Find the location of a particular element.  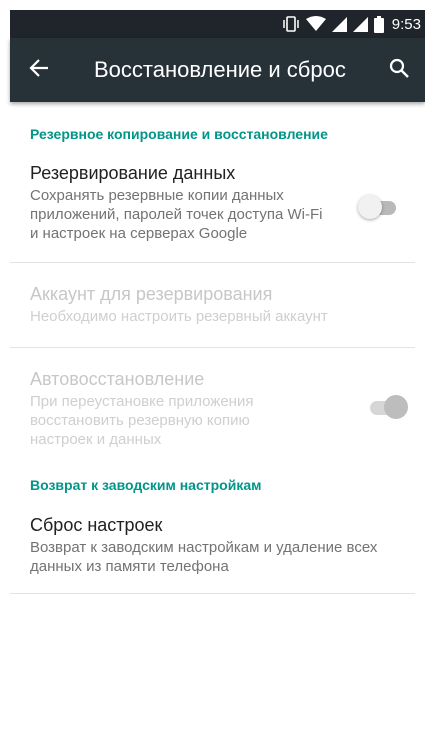

divider is located at coordinates (212, 593).